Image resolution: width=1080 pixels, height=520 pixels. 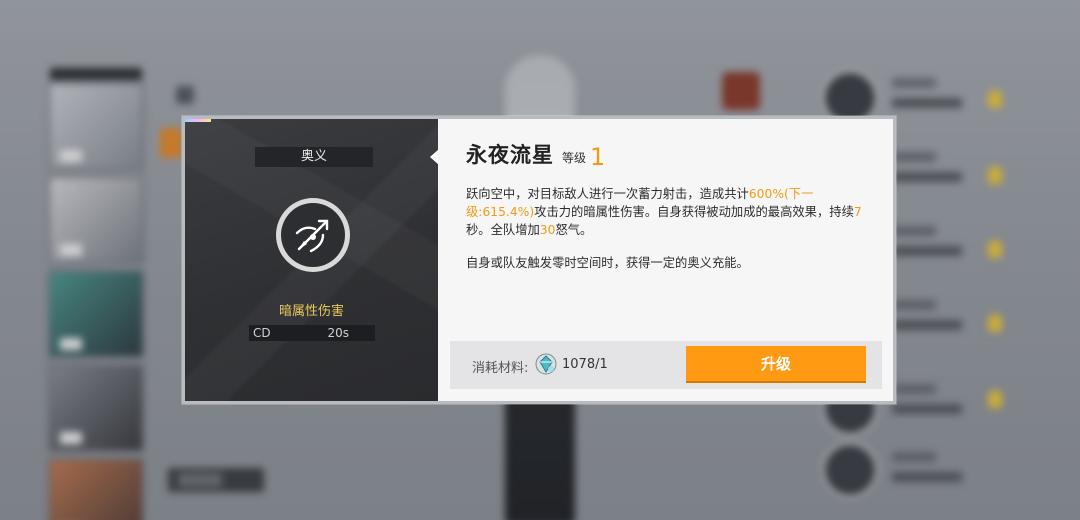 I want to click on crystal-material-icon, so click(x=546, y=364).